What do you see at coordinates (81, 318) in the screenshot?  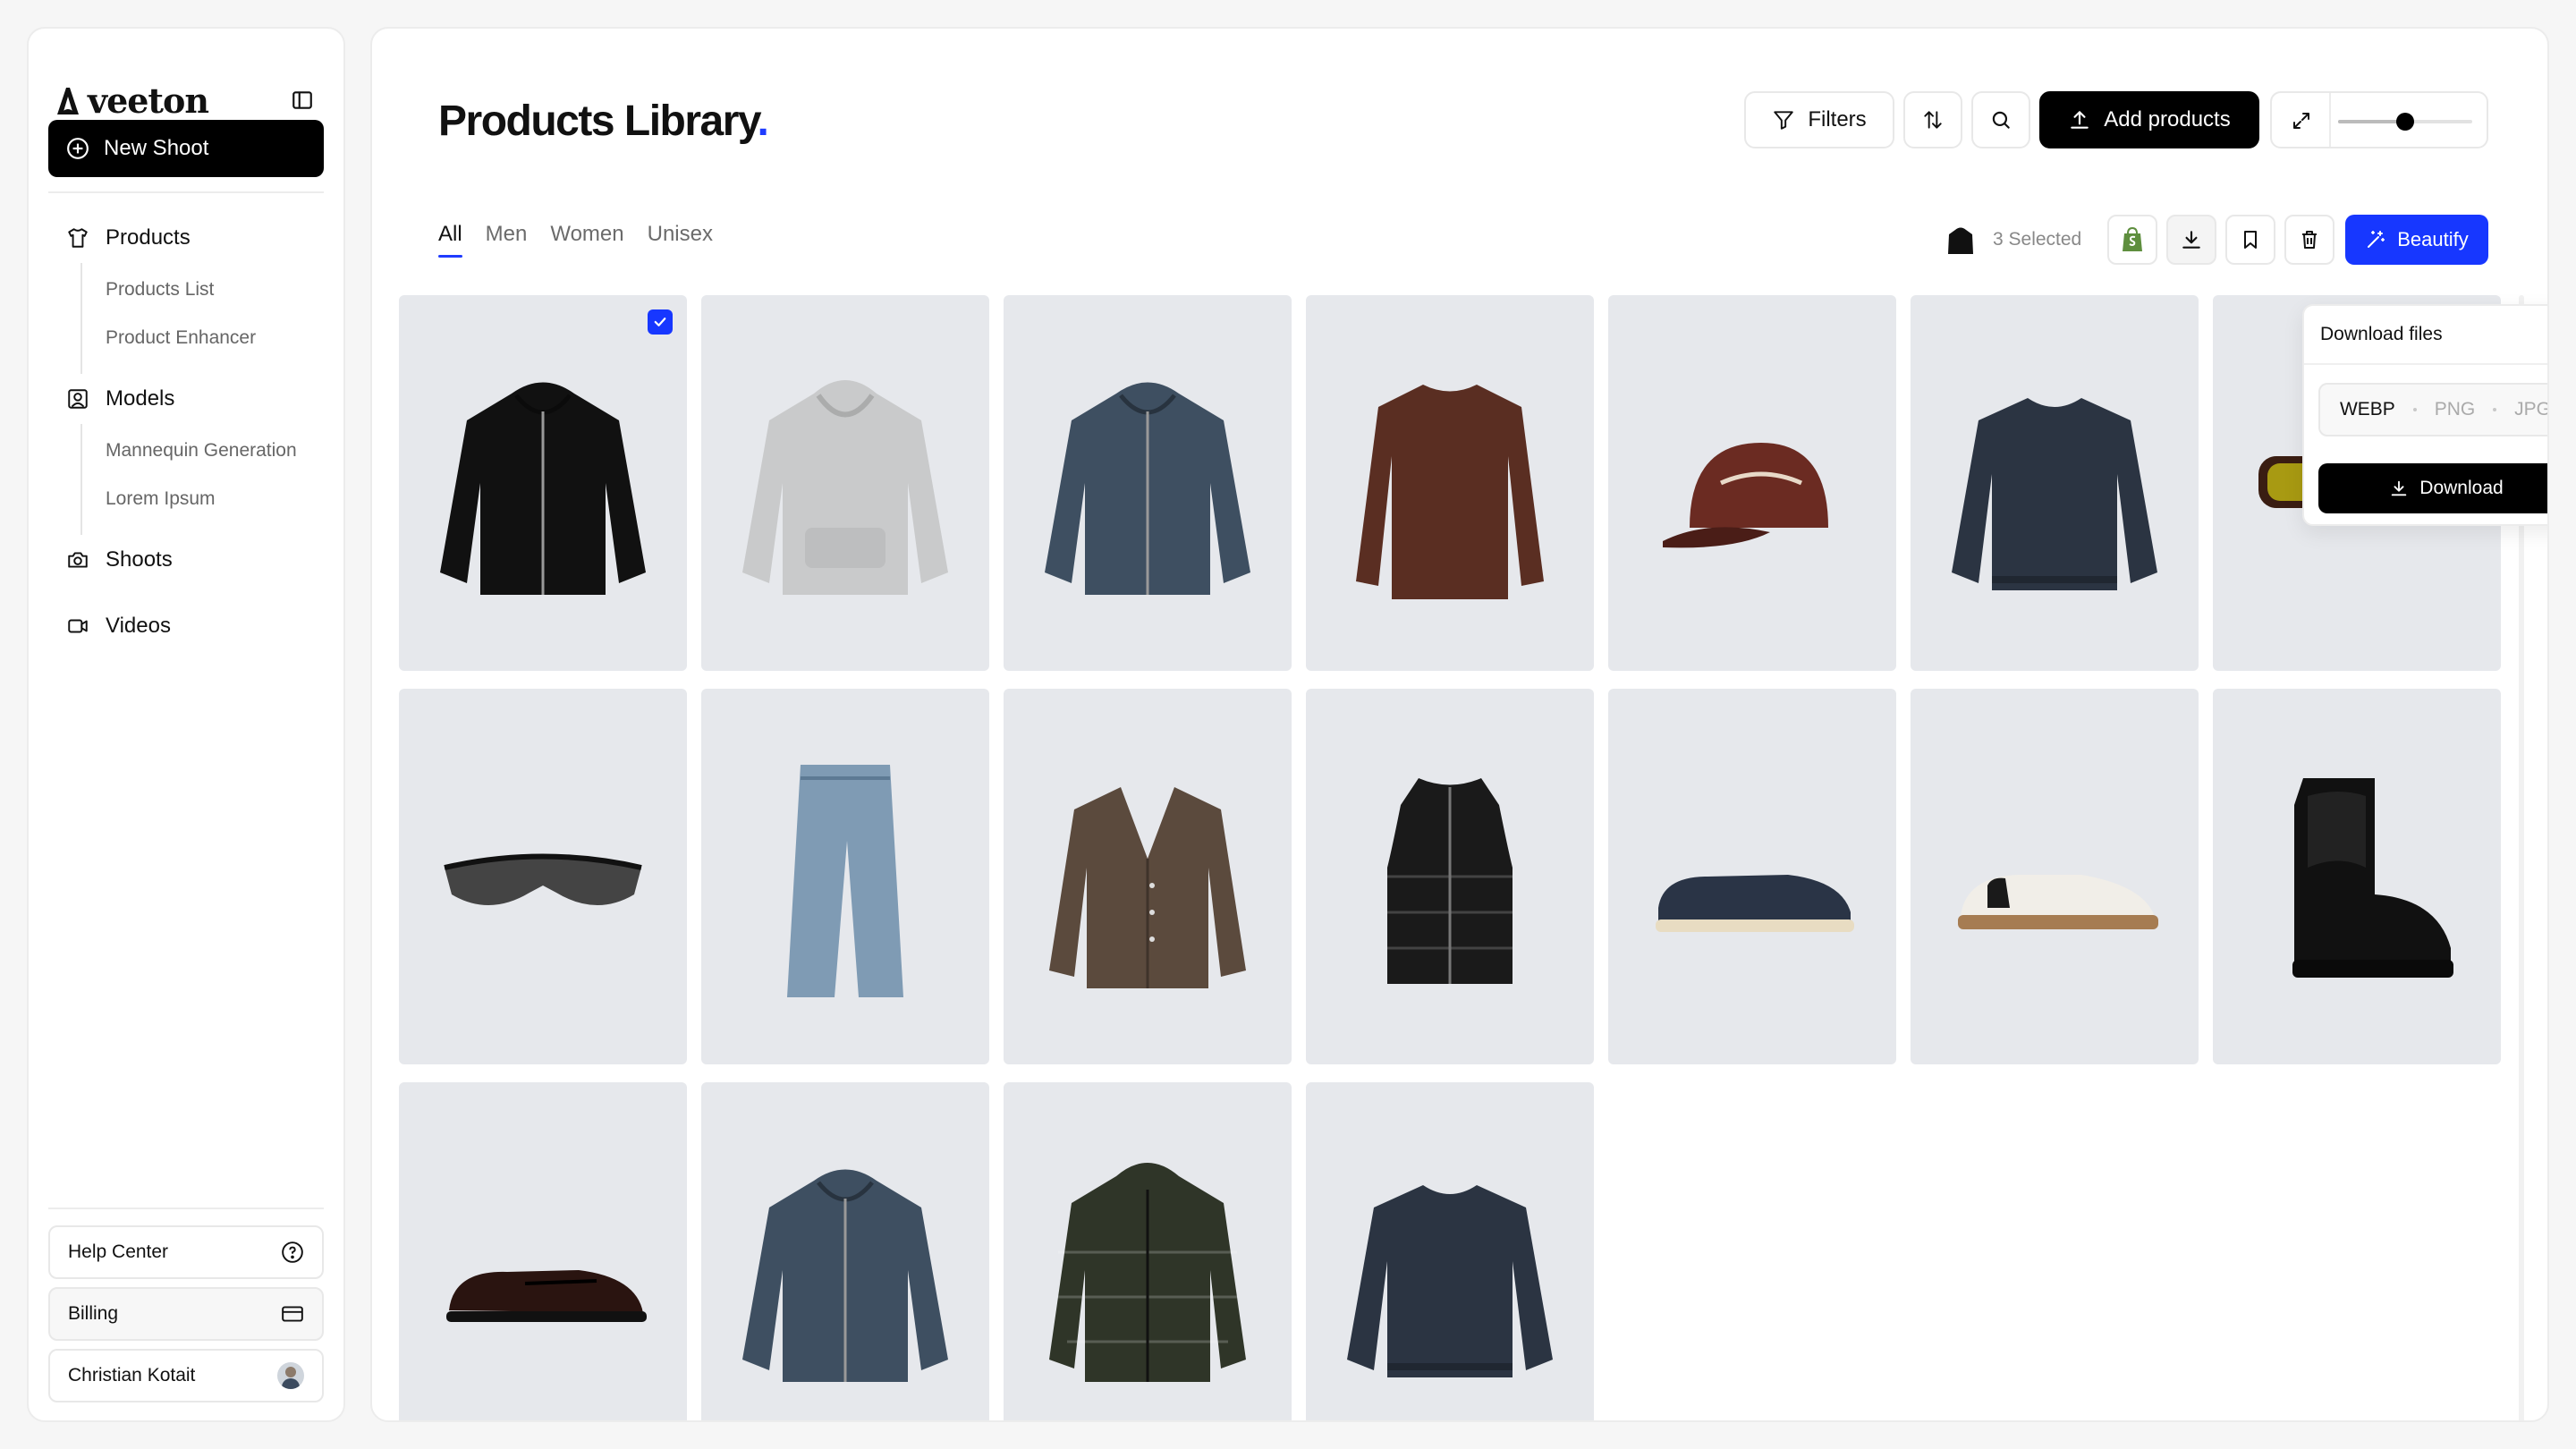 I see `subnav-line` at bounding box center [81, 318].